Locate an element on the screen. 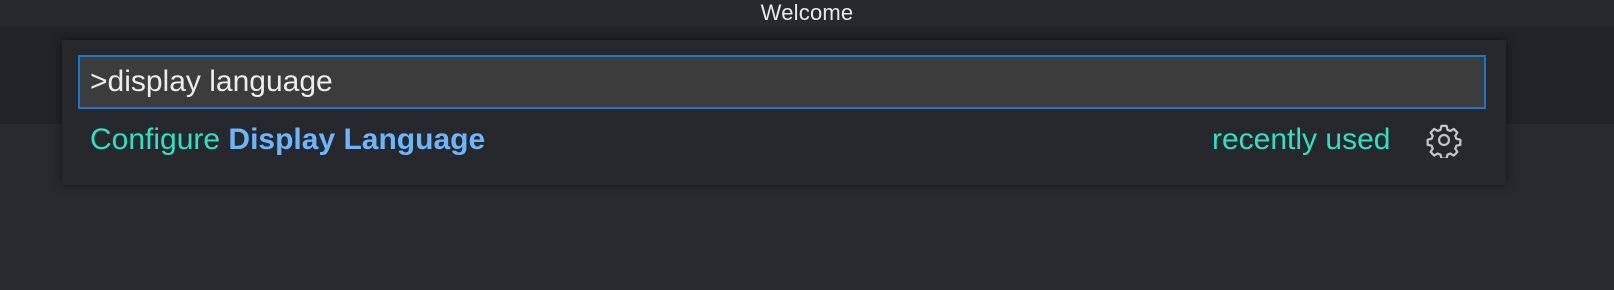  command-result-prefix: Configure is located at coordinates (159, 139).